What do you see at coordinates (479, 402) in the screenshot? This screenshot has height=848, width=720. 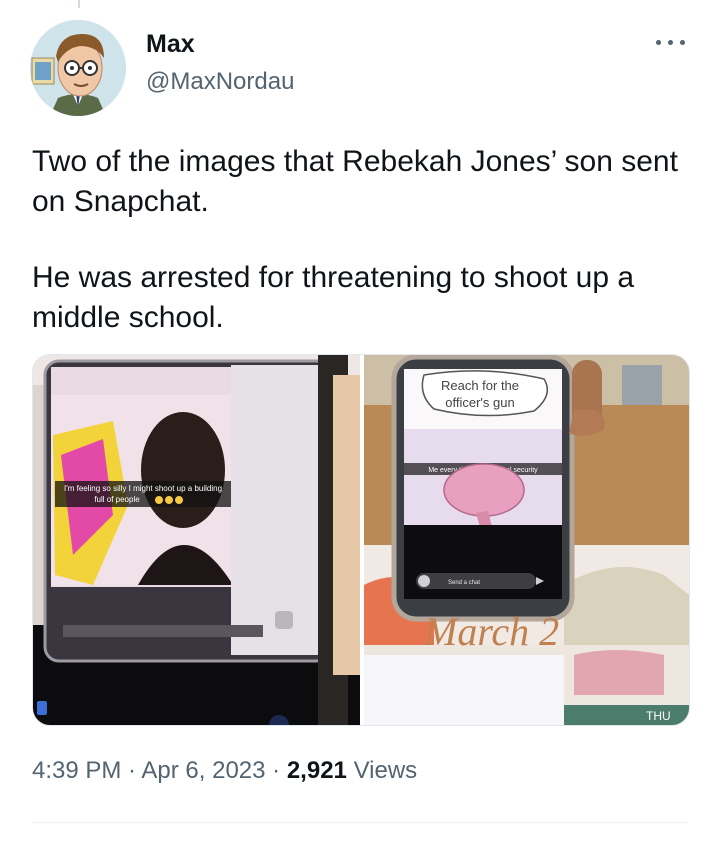 I see `meme-speech-text-2: officer's gun` at bounding box center [479, 402].